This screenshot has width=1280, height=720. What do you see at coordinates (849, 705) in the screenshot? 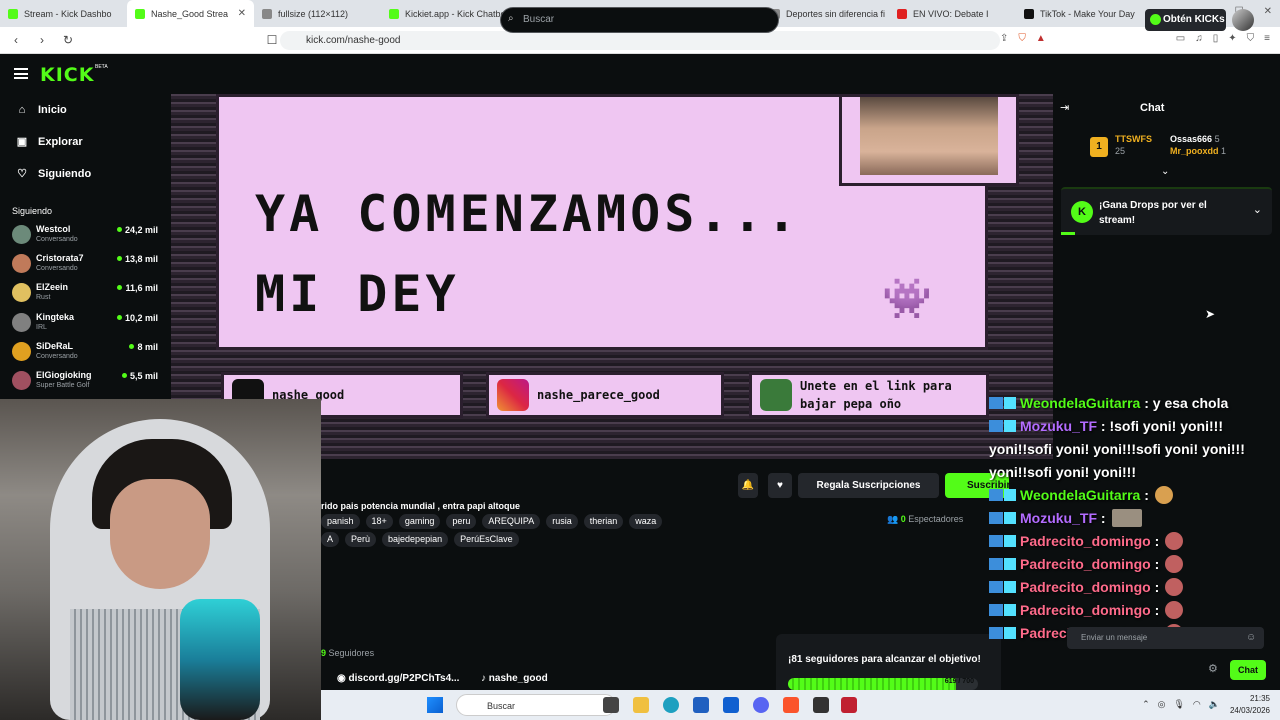
I see `app-icon` at bounding box center [849, 705].